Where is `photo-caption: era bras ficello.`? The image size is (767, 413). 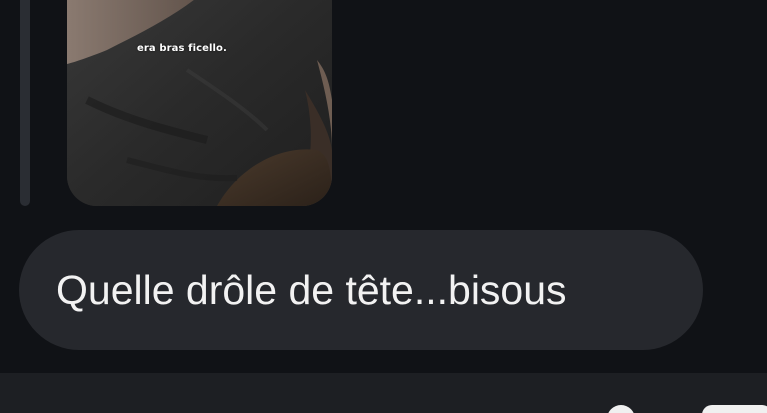 photo-caption: era bras ficello. is located at coordinates (182, 48).